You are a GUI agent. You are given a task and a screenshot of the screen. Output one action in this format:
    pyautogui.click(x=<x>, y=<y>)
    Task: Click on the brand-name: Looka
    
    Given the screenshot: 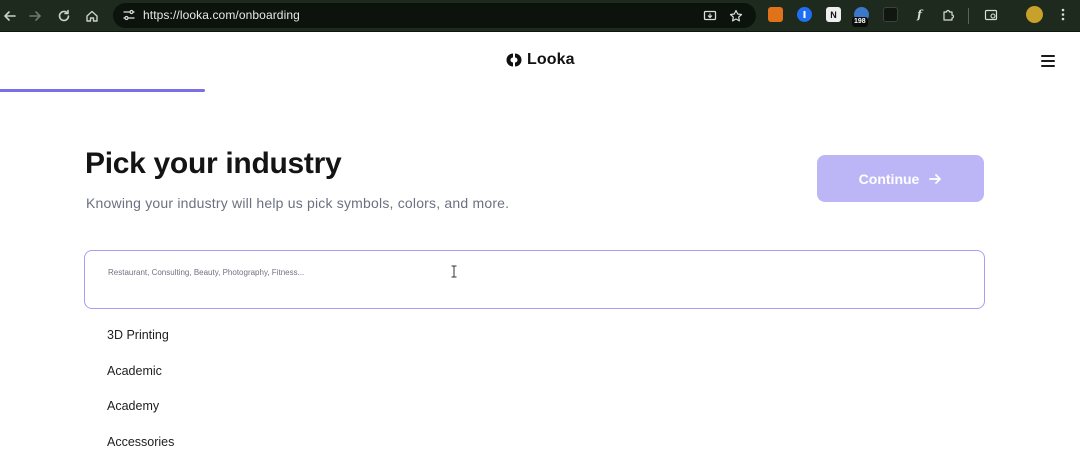 What is the action you would take?
    pyautogui.click(x=551, y=59)
    